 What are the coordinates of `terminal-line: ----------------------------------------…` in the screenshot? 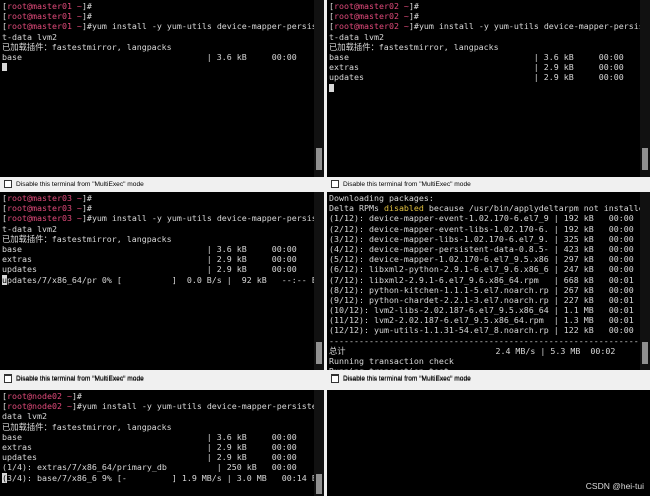 It's located at (489, 341).